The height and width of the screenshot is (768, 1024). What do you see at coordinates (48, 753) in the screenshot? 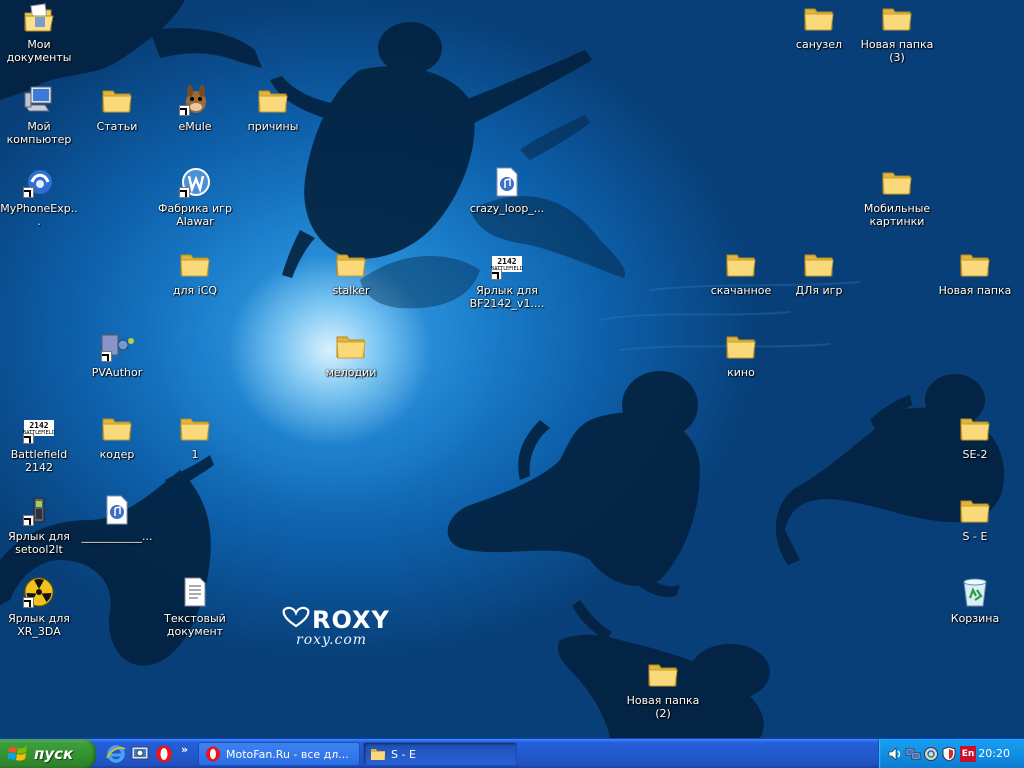
I see `start-button: пуск` at bounding box center [48, 753].